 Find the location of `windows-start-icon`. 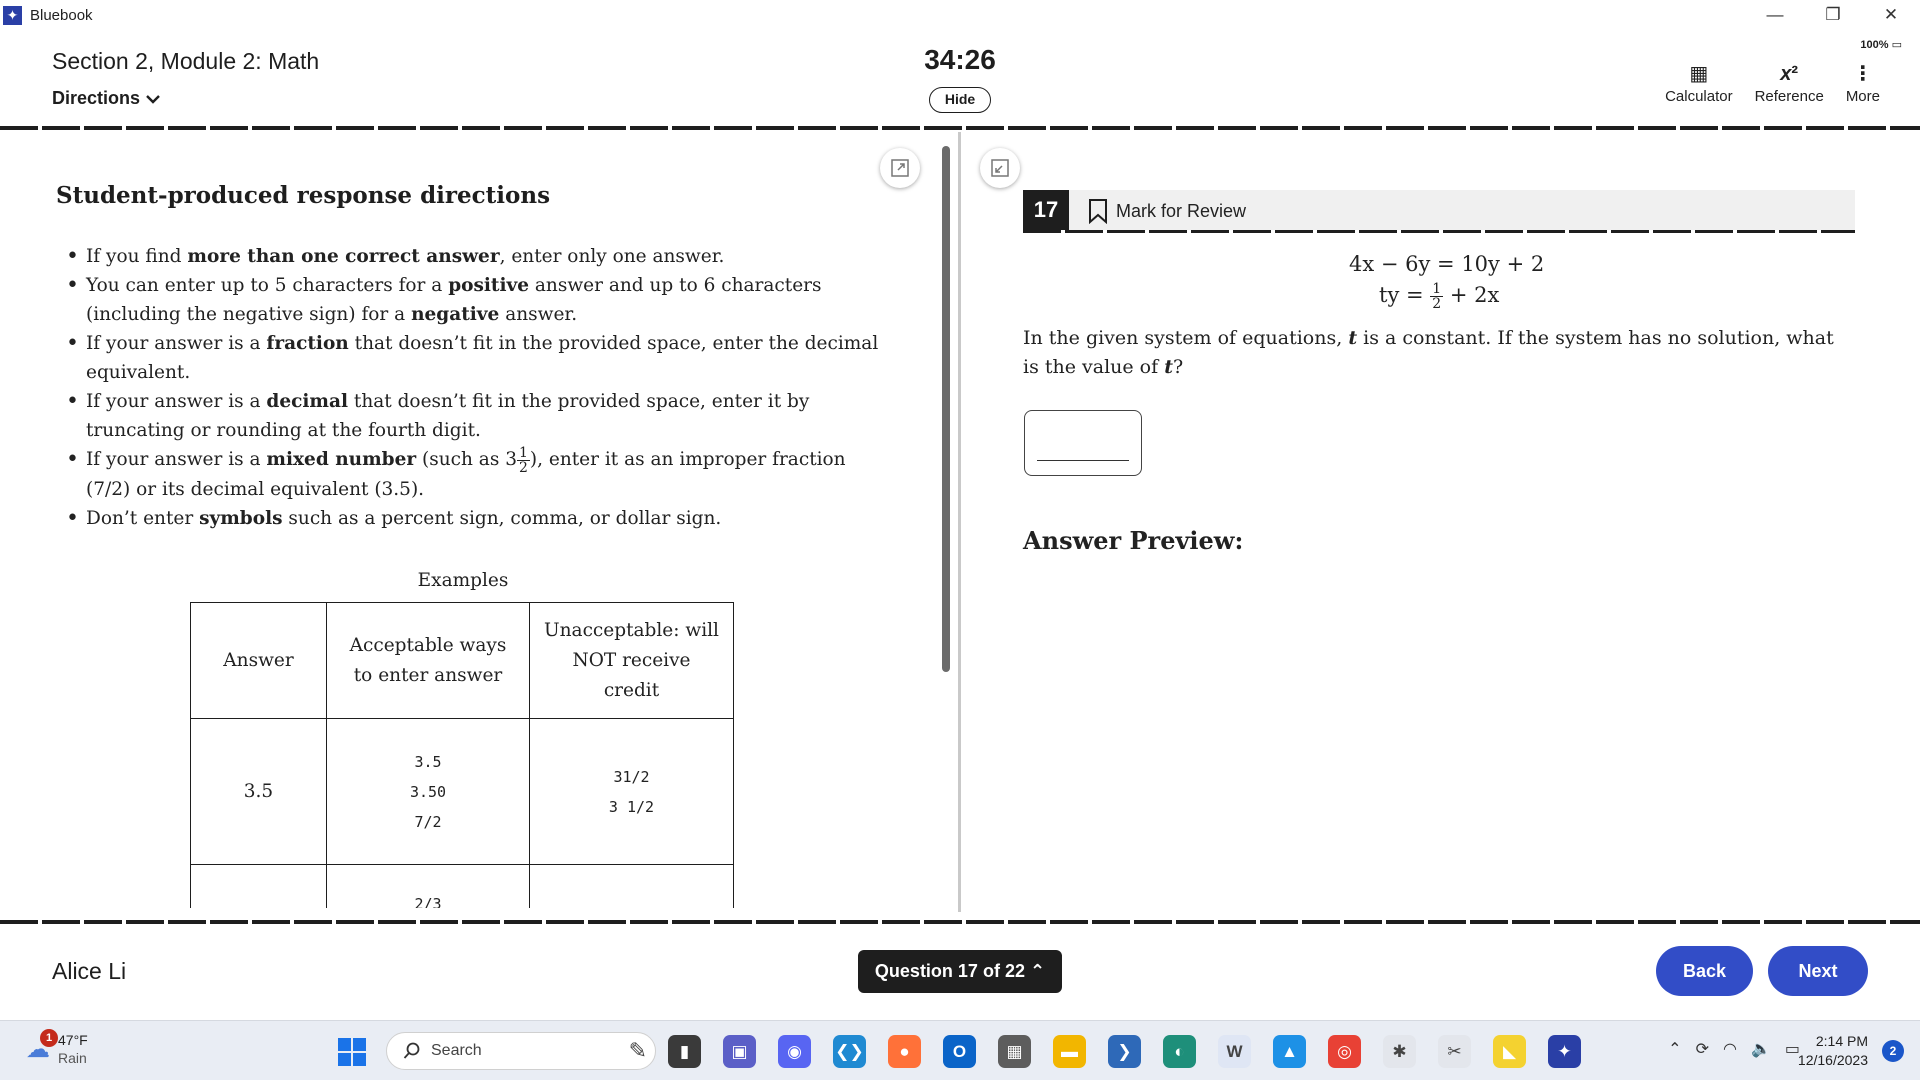

windows-start-icon is located at coordinates (352, 1052).